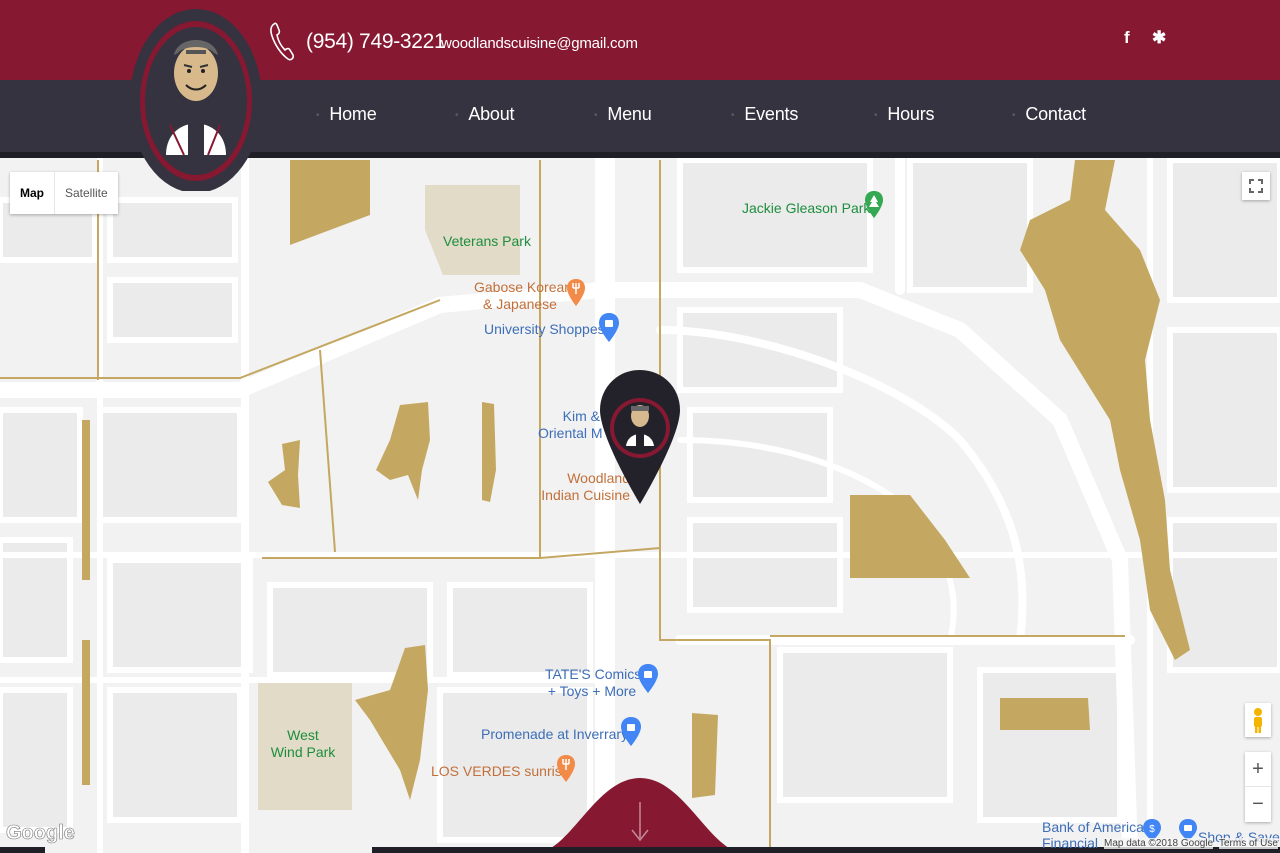 The height and width of the screenshot is (853, 1280). What do you see at coordinates (523, 296) in the screenshot?
I see `place-gabose-korean: Gabose Korean & Japanese` at bounding box center [523, 296].